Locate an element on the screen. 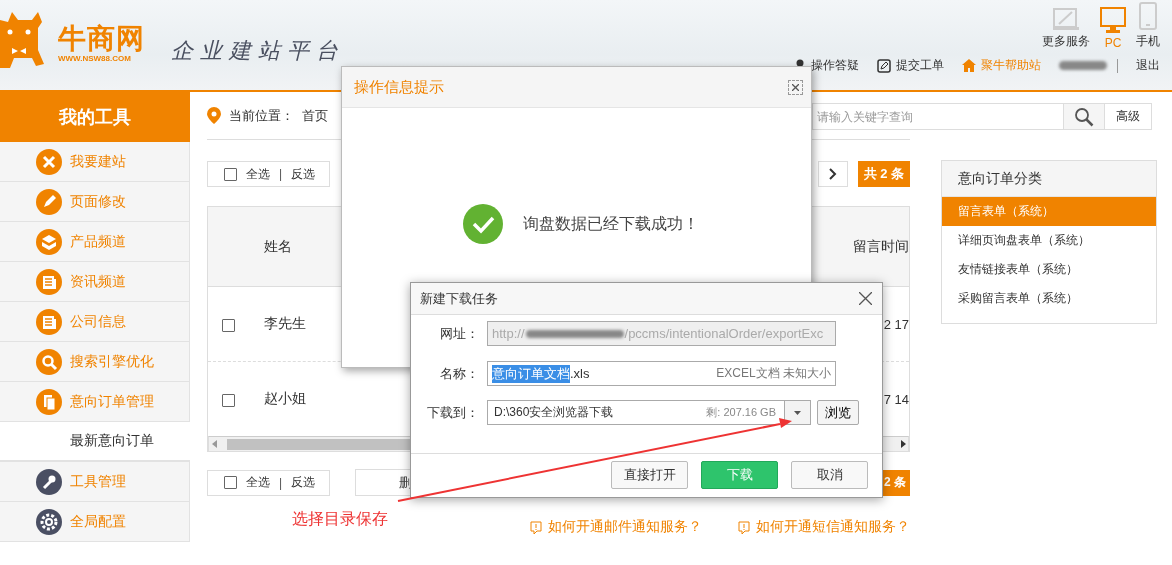 This screenshot has height=565, width=1172. redacted-mark is located at coordinates (1083, 65).